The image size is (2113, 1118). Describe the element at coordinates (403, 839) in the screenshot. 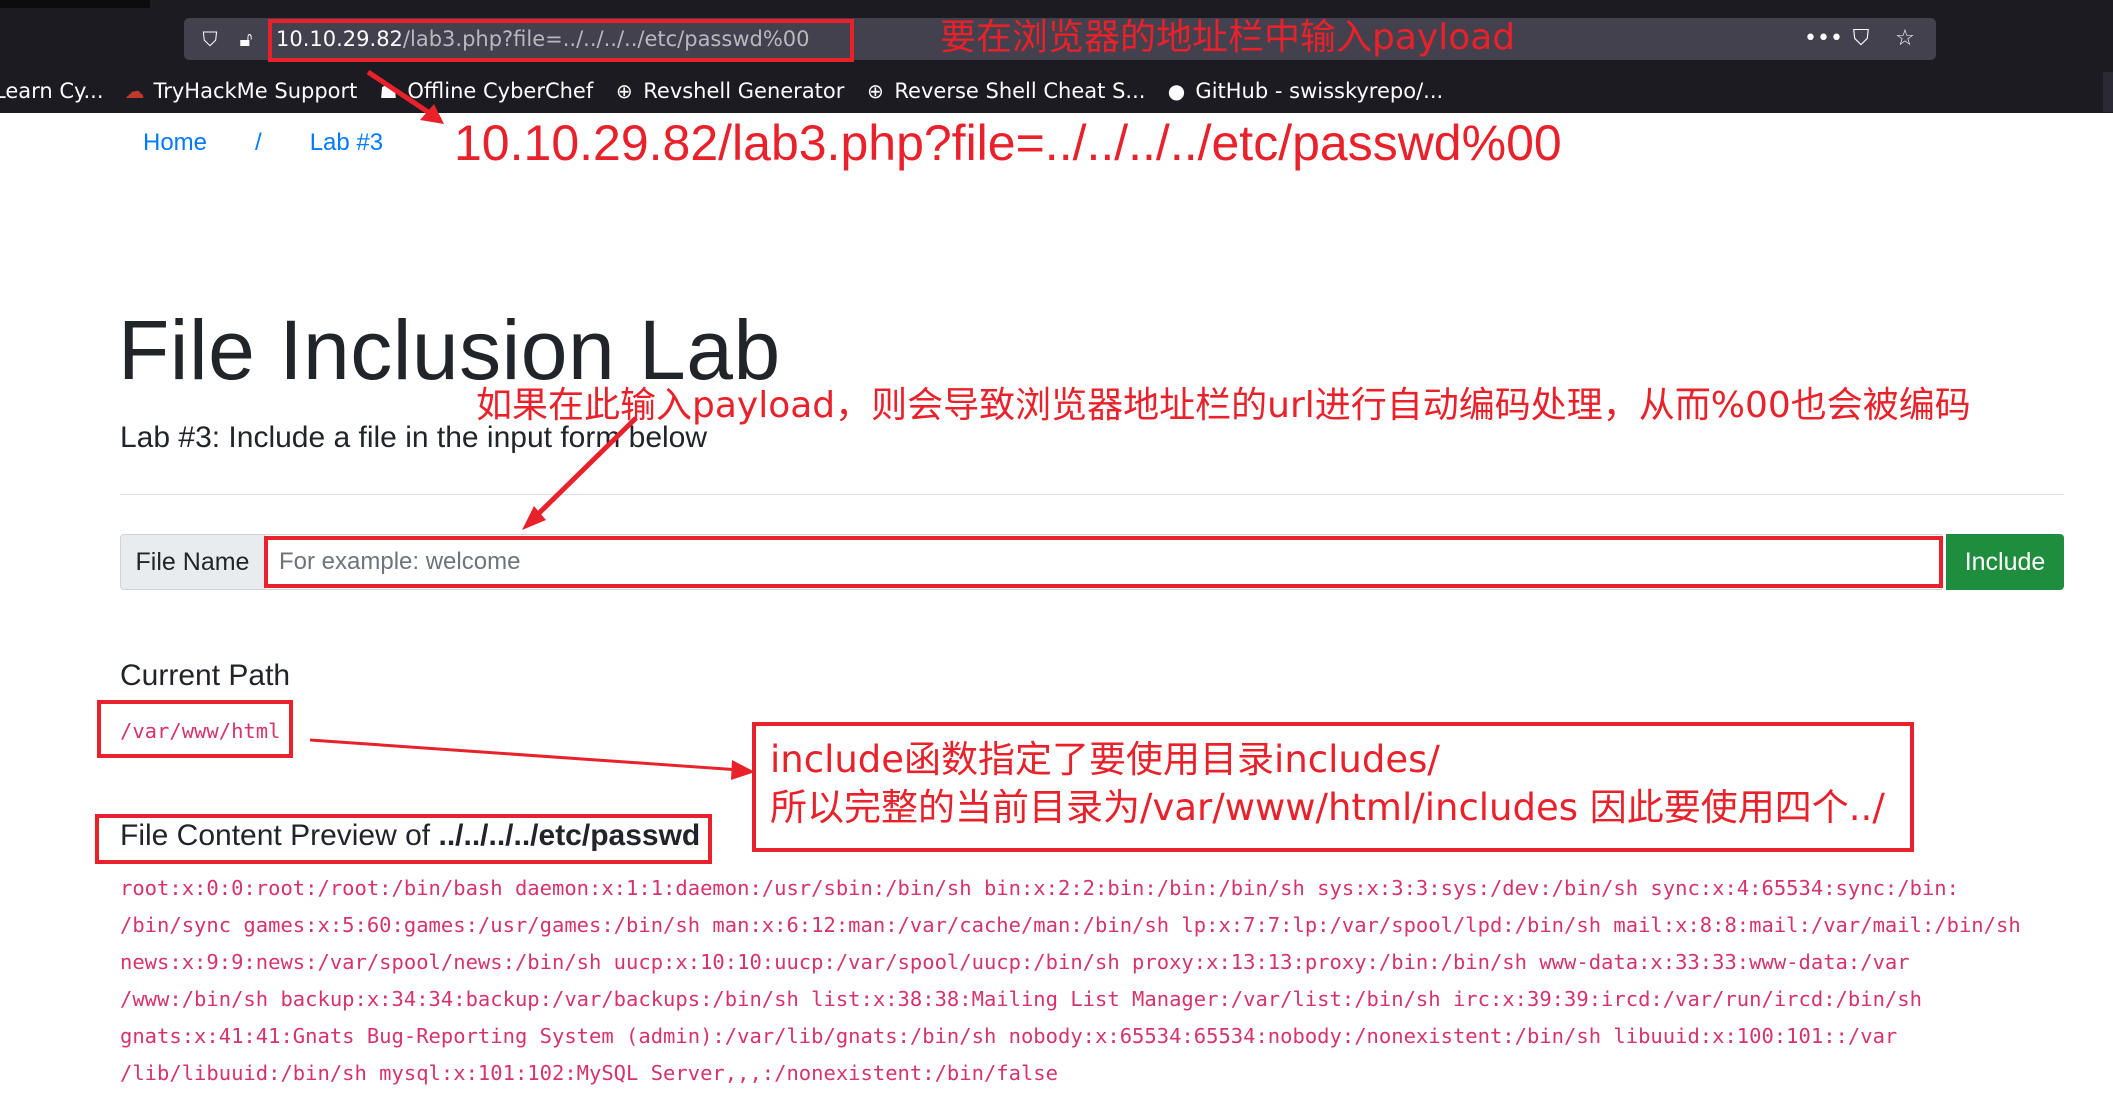

I see `preview-heading-highlight-box` at that location.